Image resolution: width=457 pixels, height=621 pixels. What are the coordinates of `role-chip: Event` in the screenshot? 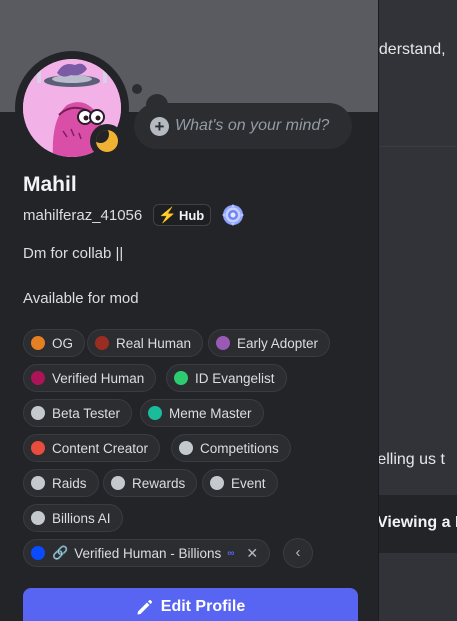 It's located at (240, 483).